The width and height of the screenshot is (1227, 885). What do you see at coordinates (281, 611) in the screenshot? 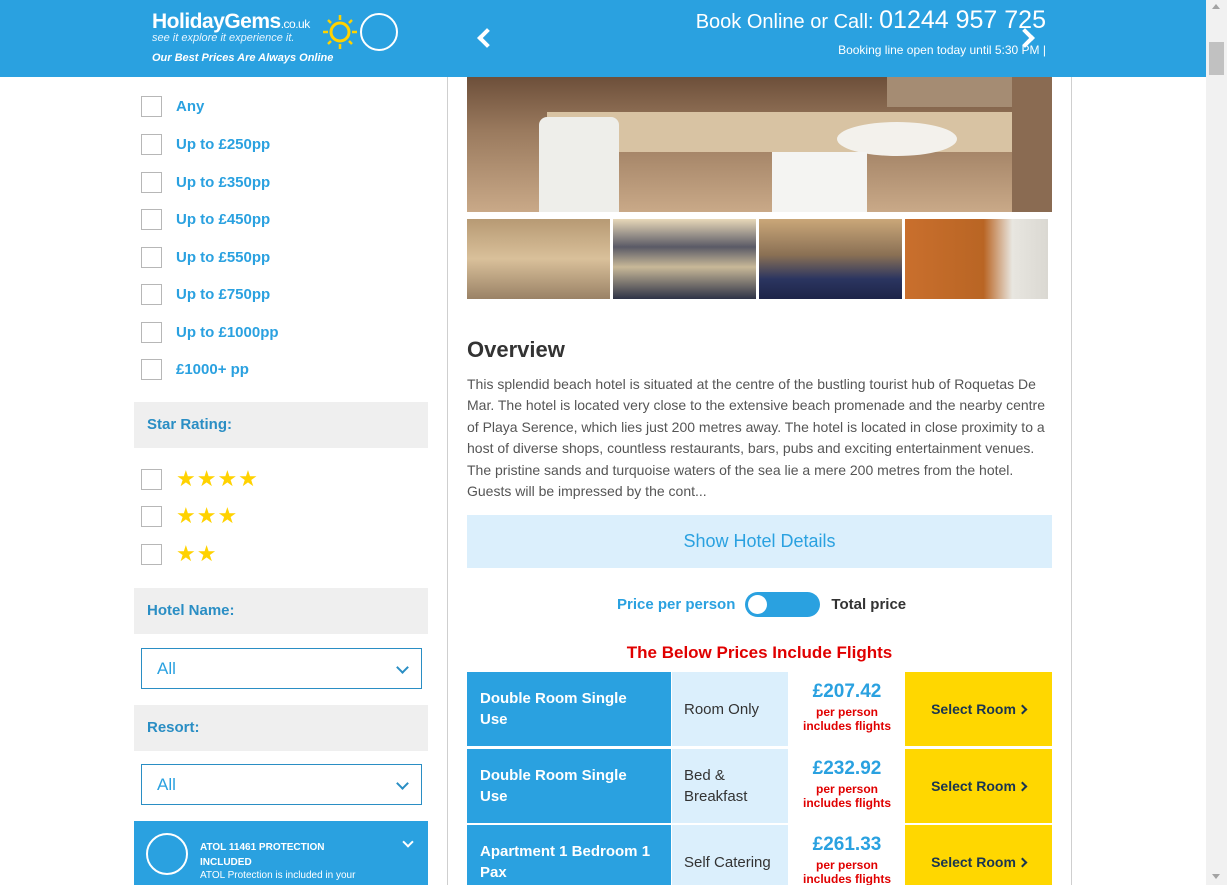
I see `hotel-name-heading: Hotel Name:` at bounding box center [281, 611].